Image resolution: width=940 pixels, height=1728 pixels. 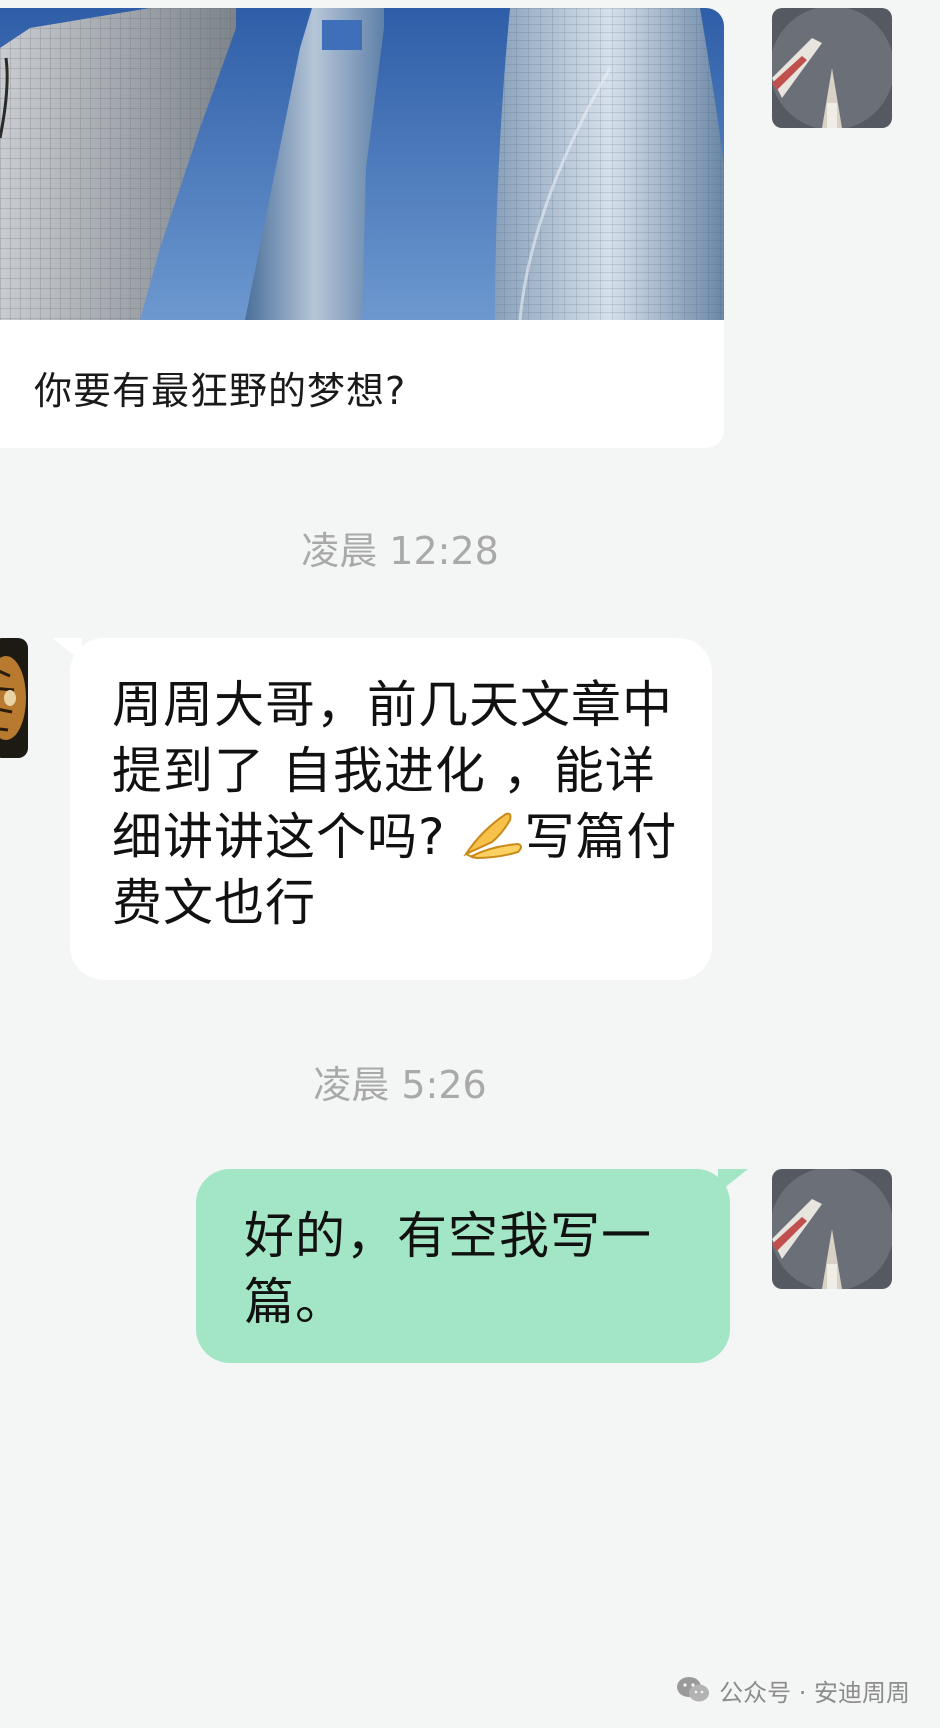 I want to click on tiger-avatar-image, so click(x=14, y=698).